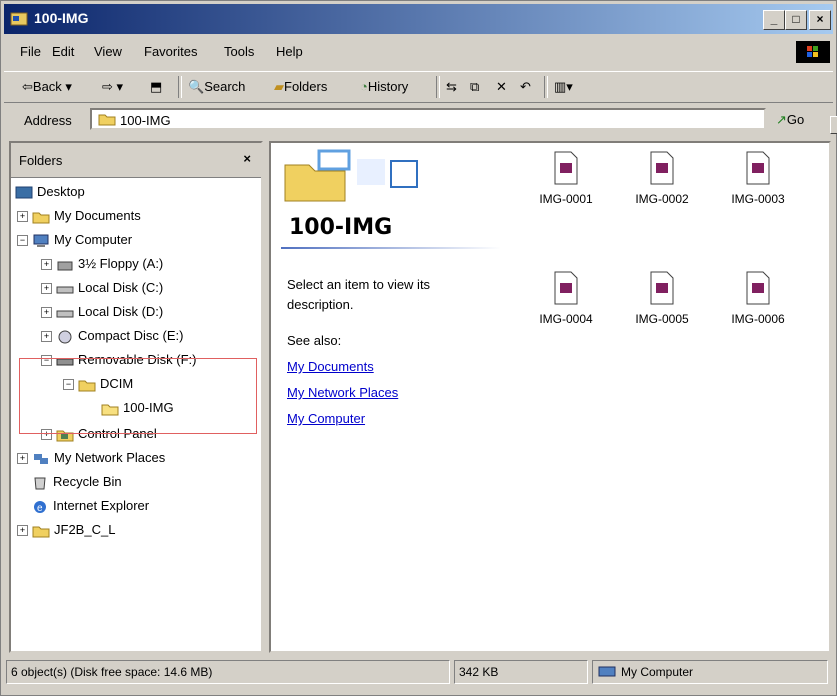 The height and width of the screenshot is (696, 837). I want to click on go-label: Go, so click(795, 119).